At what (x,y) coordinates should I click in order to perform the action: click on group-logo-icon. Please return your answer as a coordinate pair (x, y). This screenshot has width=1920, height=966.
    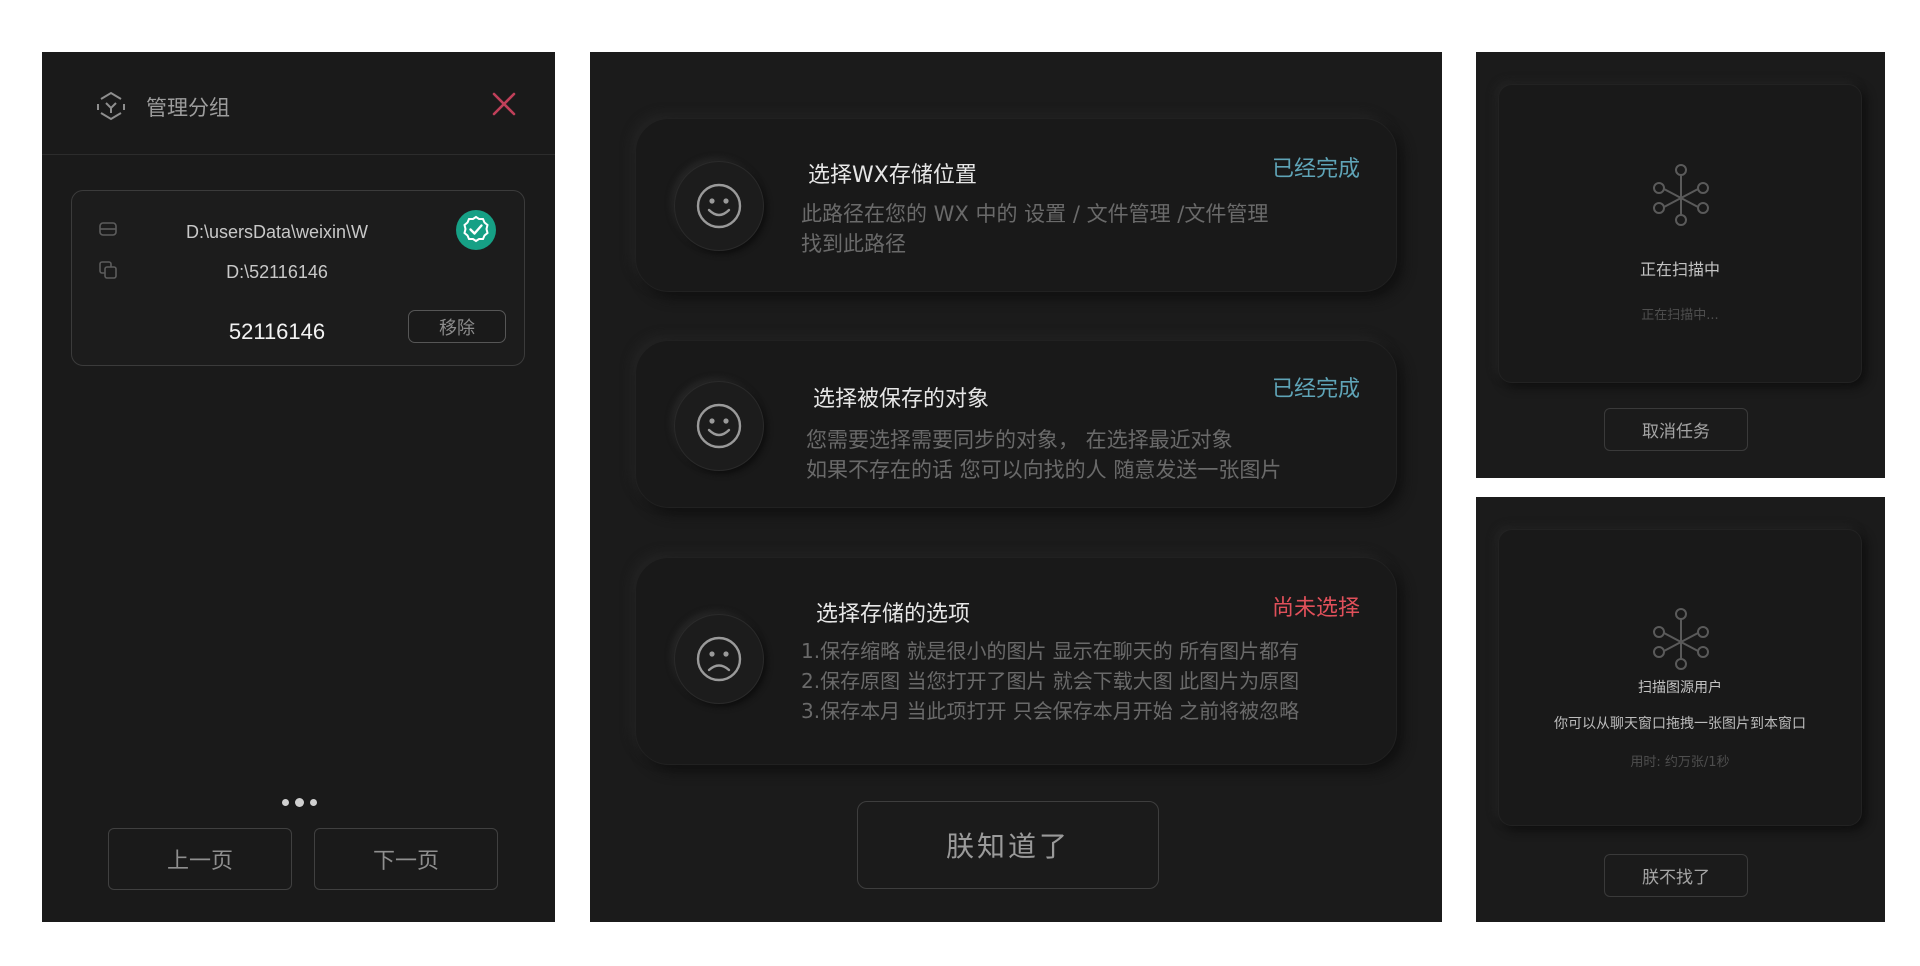
    Looking at the image, I should click on (111, 106).